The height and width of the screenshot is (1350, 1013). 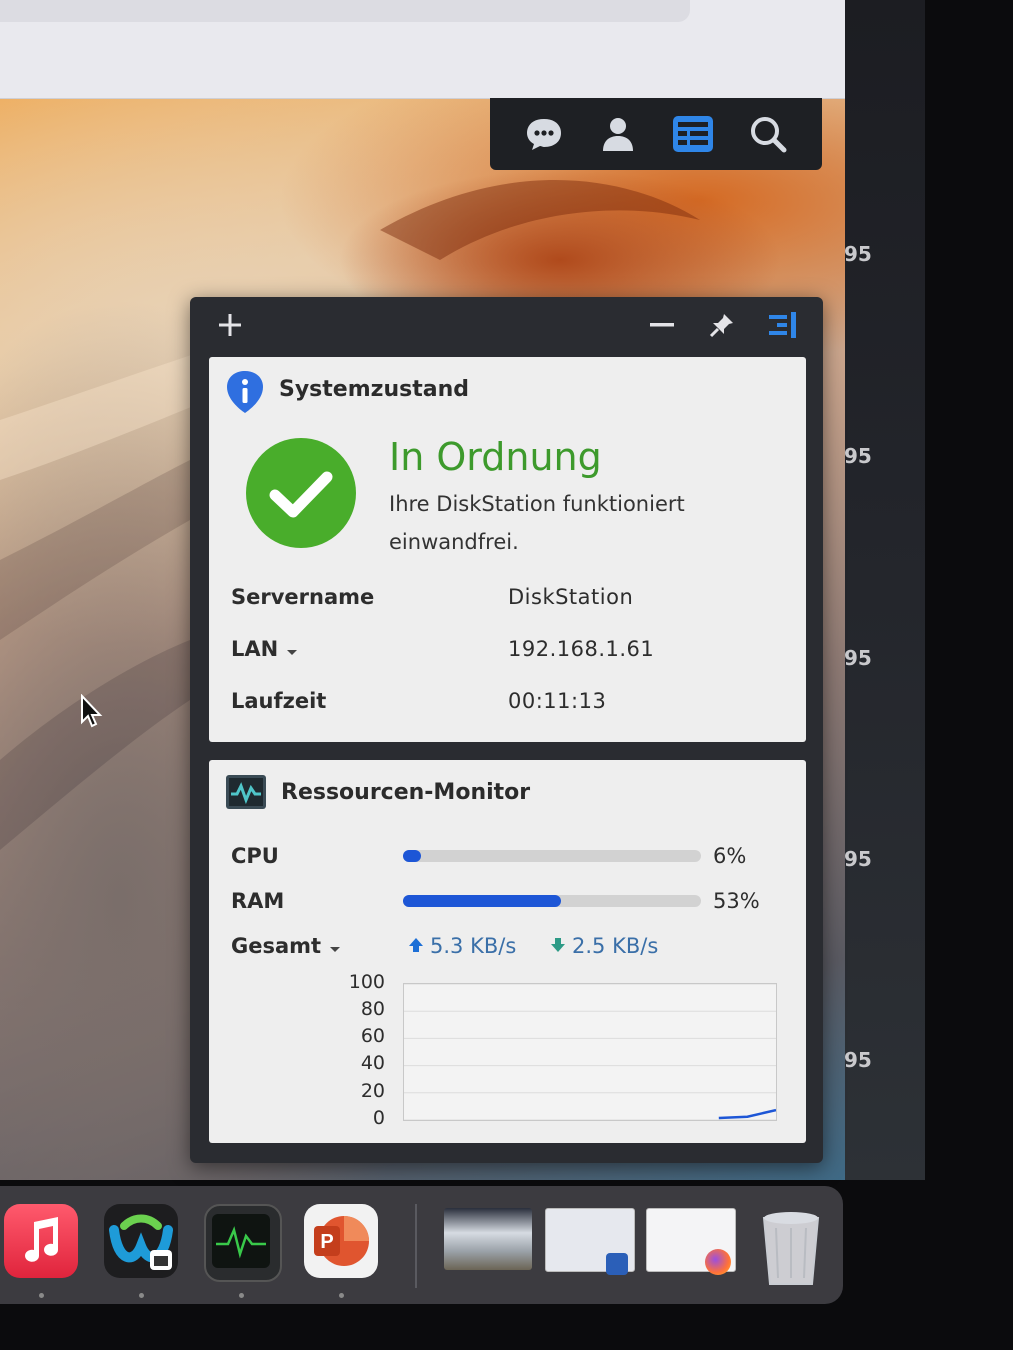 I want to click on chart-plot, so click(x=590, y=1052).